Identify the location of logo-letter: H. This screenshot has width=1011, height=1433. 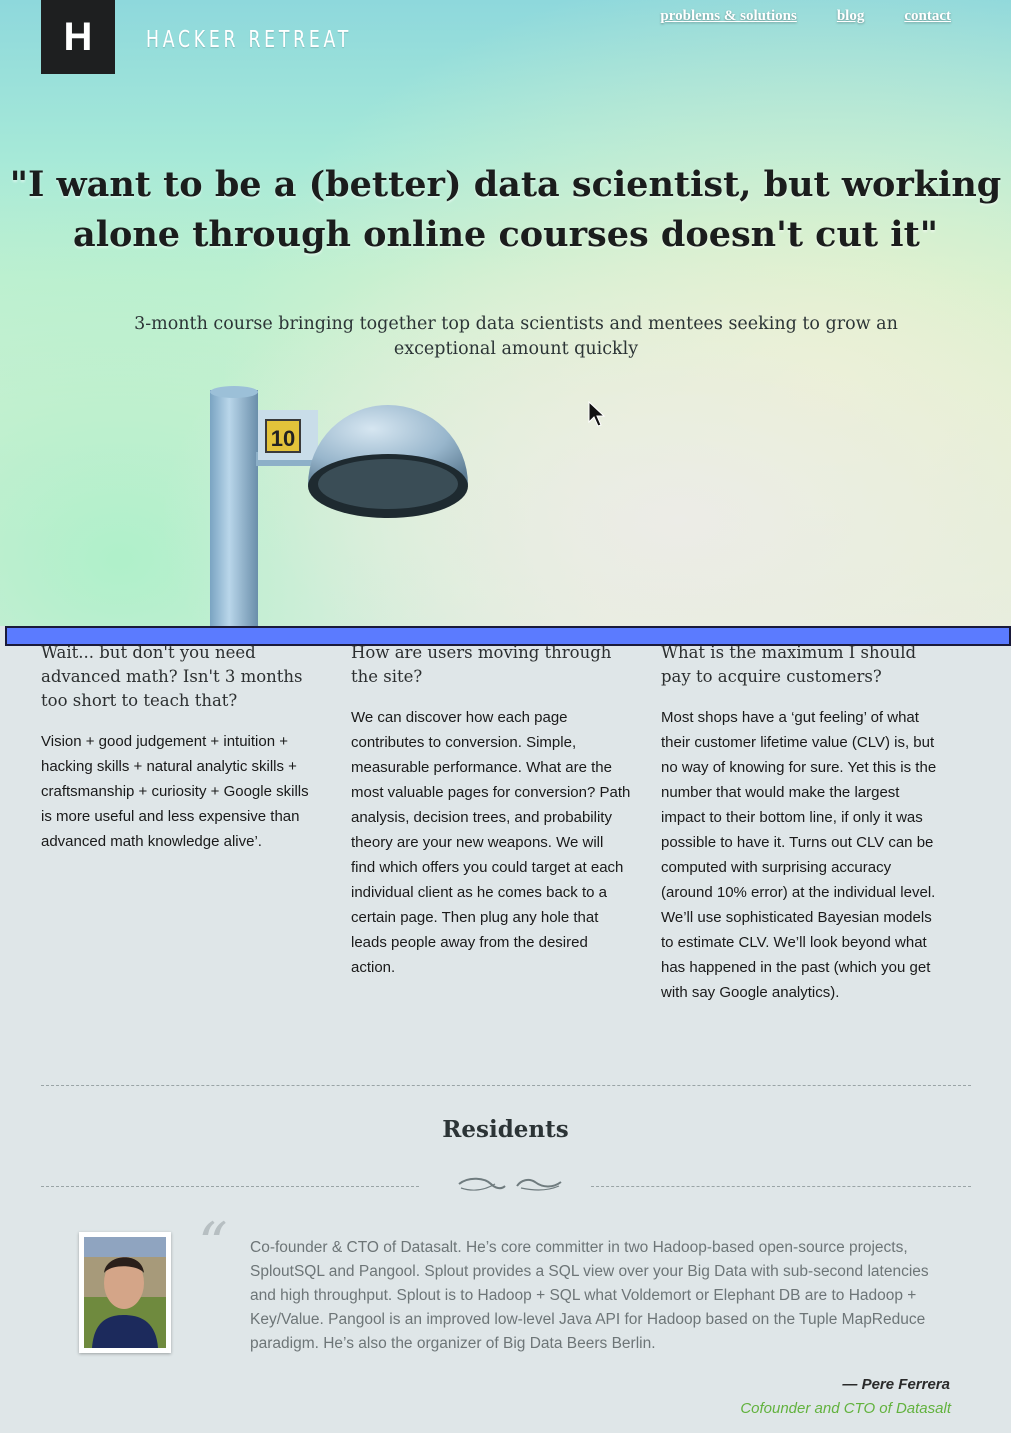
(78, 36).